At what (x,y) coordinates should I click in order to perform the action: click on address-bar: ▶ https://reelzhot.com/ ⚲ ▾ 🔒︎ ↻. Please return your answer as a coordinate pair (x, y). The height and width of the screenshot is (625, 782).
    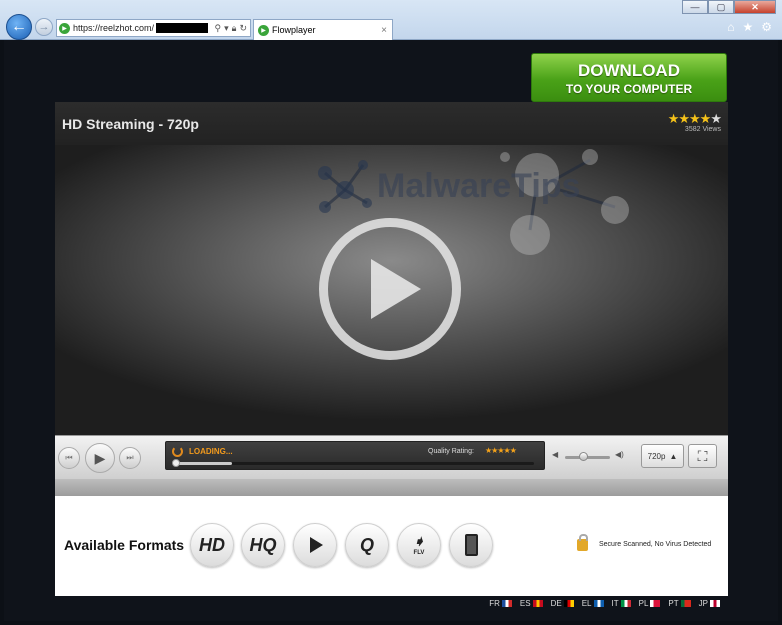
    Looking at the image, I should click on (153, 28).